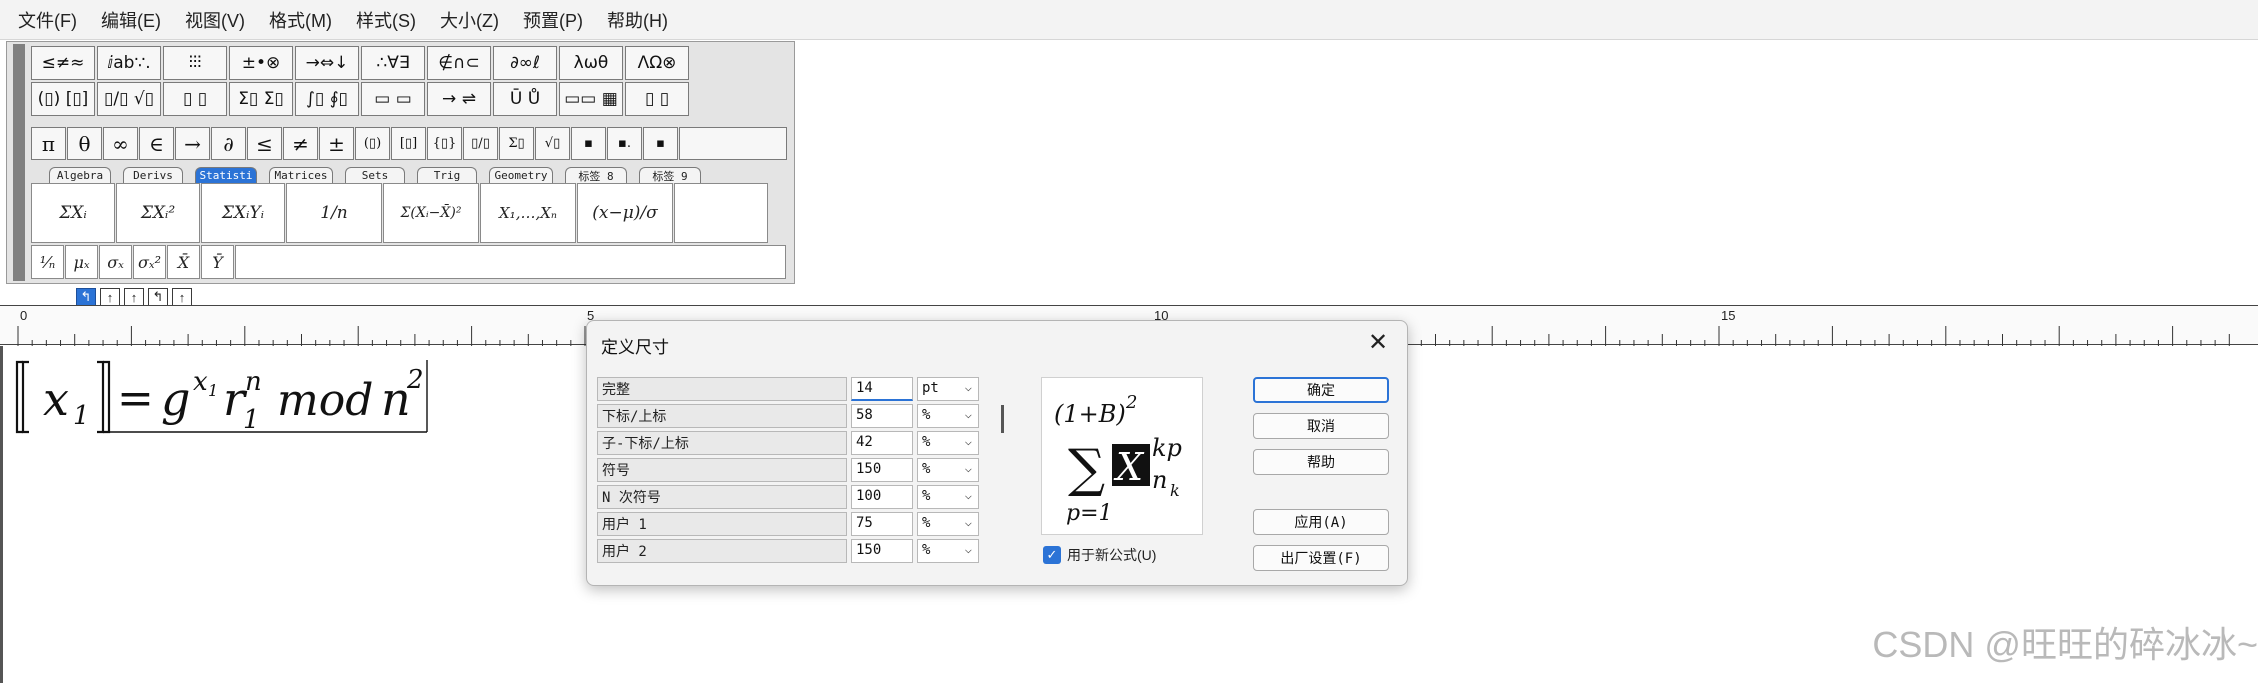  I want to click on element-of-symbol-button: ∈, so click(156, 143).